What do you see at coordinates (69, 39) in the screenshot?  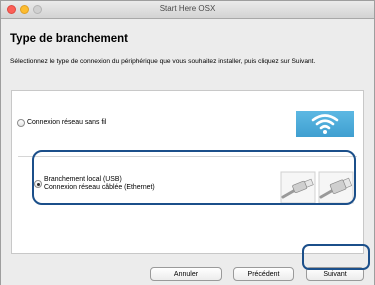 I see `page-heading: Type de branchement` at bounding box center [69, 39].